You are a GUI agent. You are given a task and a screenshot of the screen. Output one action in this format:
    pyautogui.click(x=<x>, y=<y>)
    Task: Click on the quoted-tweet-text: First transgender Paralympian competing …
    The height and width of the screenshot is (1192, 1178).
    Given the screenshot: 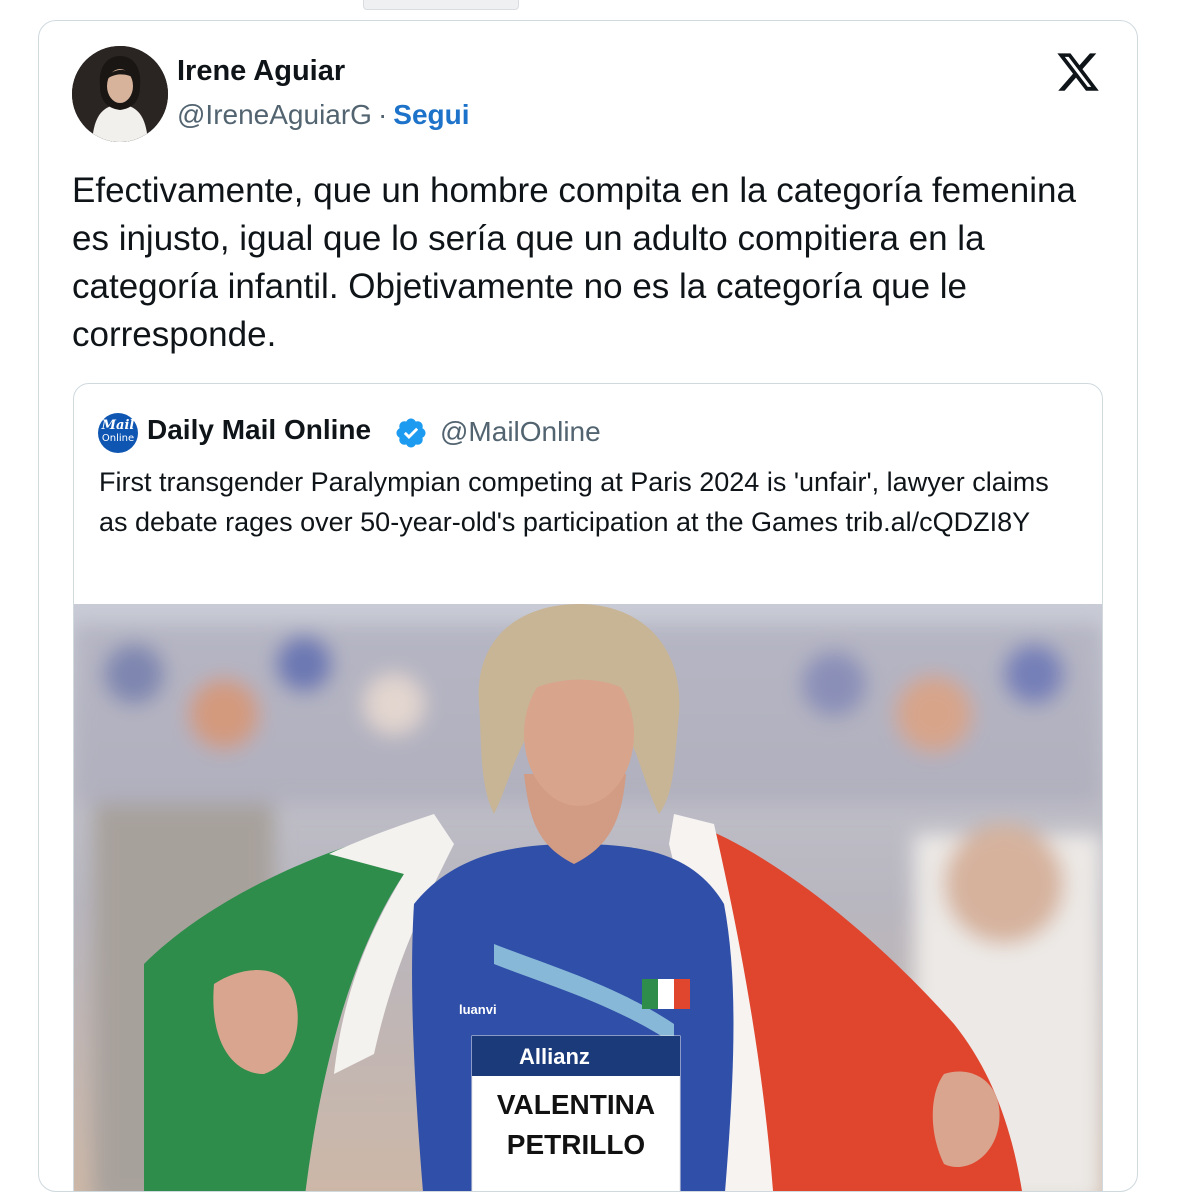 What is the action you would take?
    pyautogui.click(x=574, y=502)
    